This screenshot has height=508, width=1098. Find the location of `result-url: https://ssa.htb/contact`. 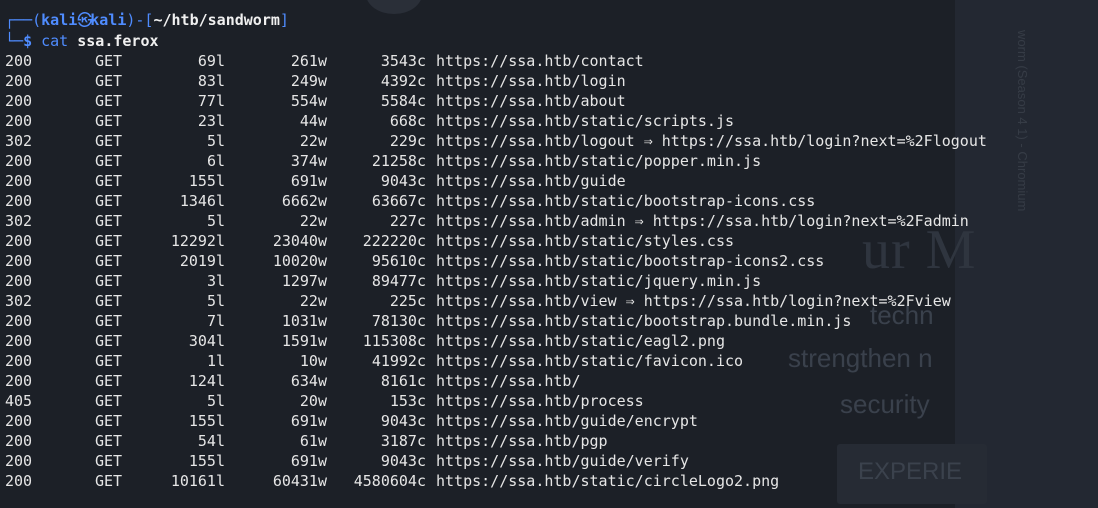

result-url: https://ssa.htb/contact is located at coordinates (540, 61).